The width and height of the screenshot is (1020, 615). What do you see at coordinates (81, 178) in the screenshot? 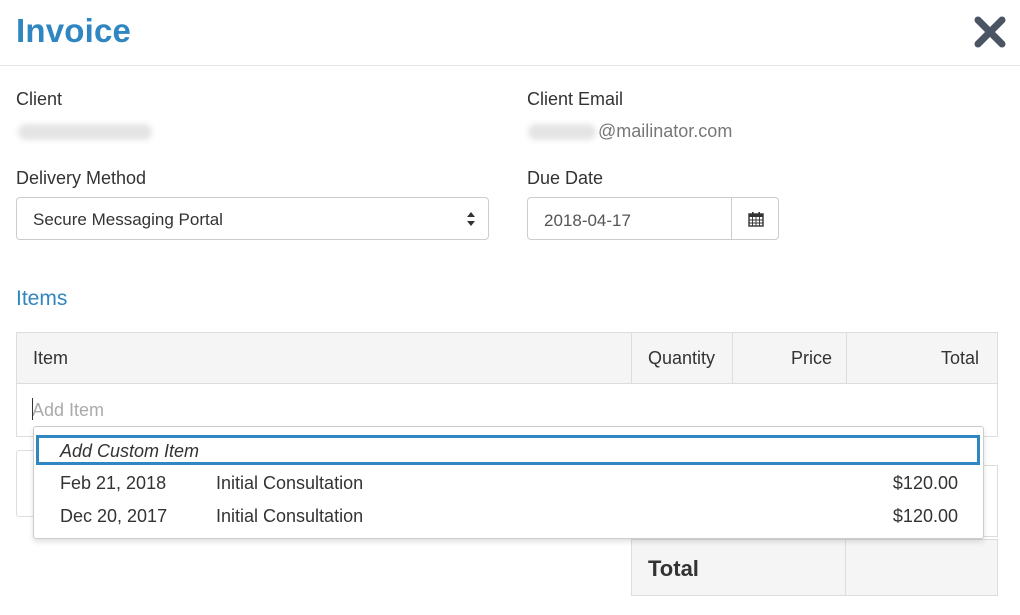
I see `delivery-method-label: Delivery Method` at bounding box center [81, 178].